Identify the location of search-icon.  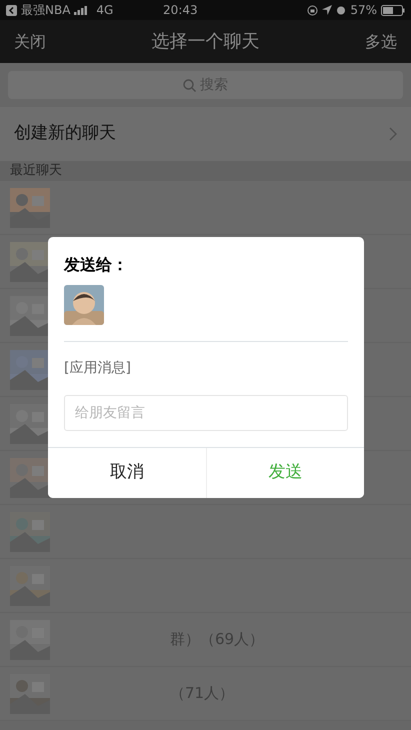
(189, 85).